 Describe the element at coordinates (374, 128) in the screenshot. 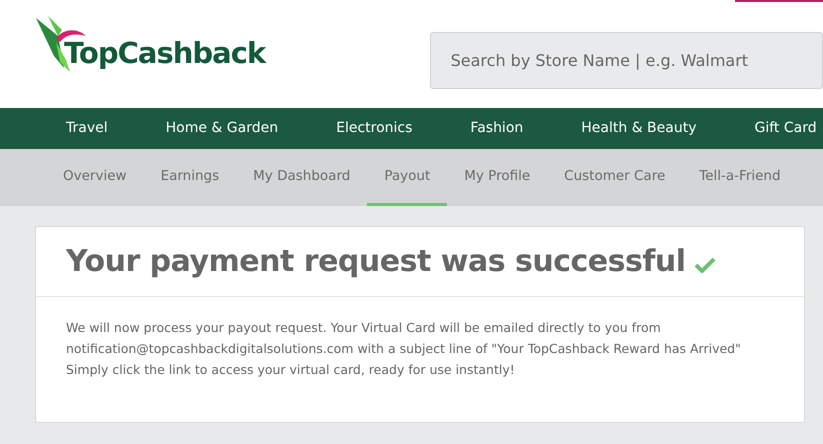

I see `category-link: Electronics` at that location.